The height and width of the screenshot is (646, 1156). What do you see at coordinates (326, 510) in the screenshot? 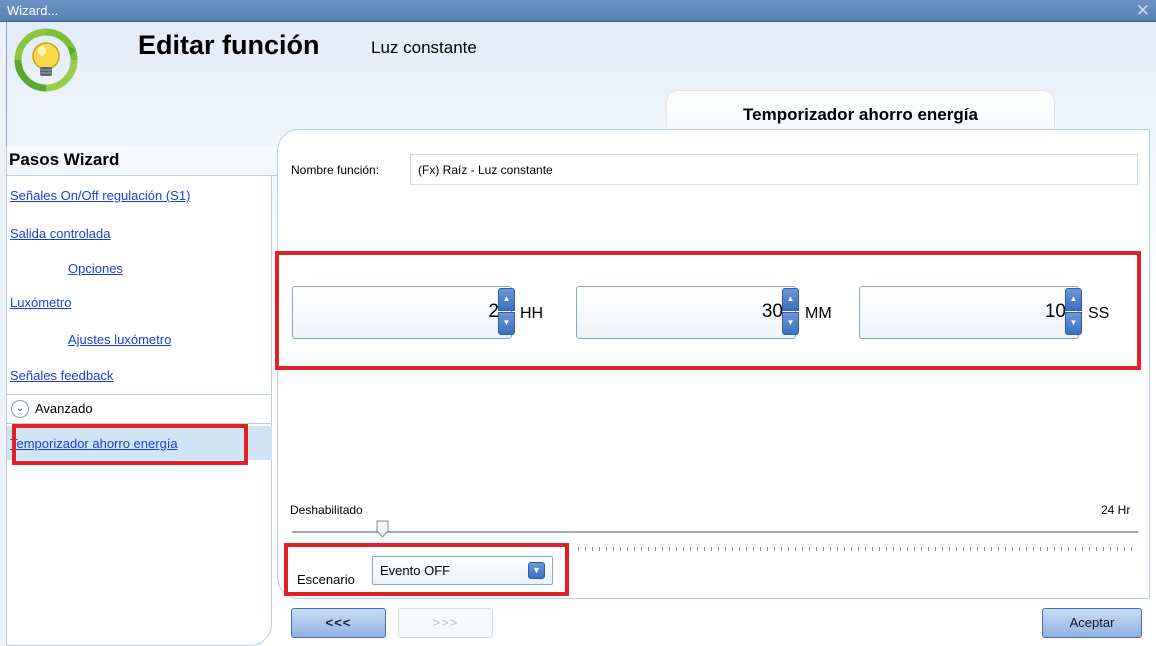
I see `slider-min-label: Deshabilitado` at bounding box center [326, 510].